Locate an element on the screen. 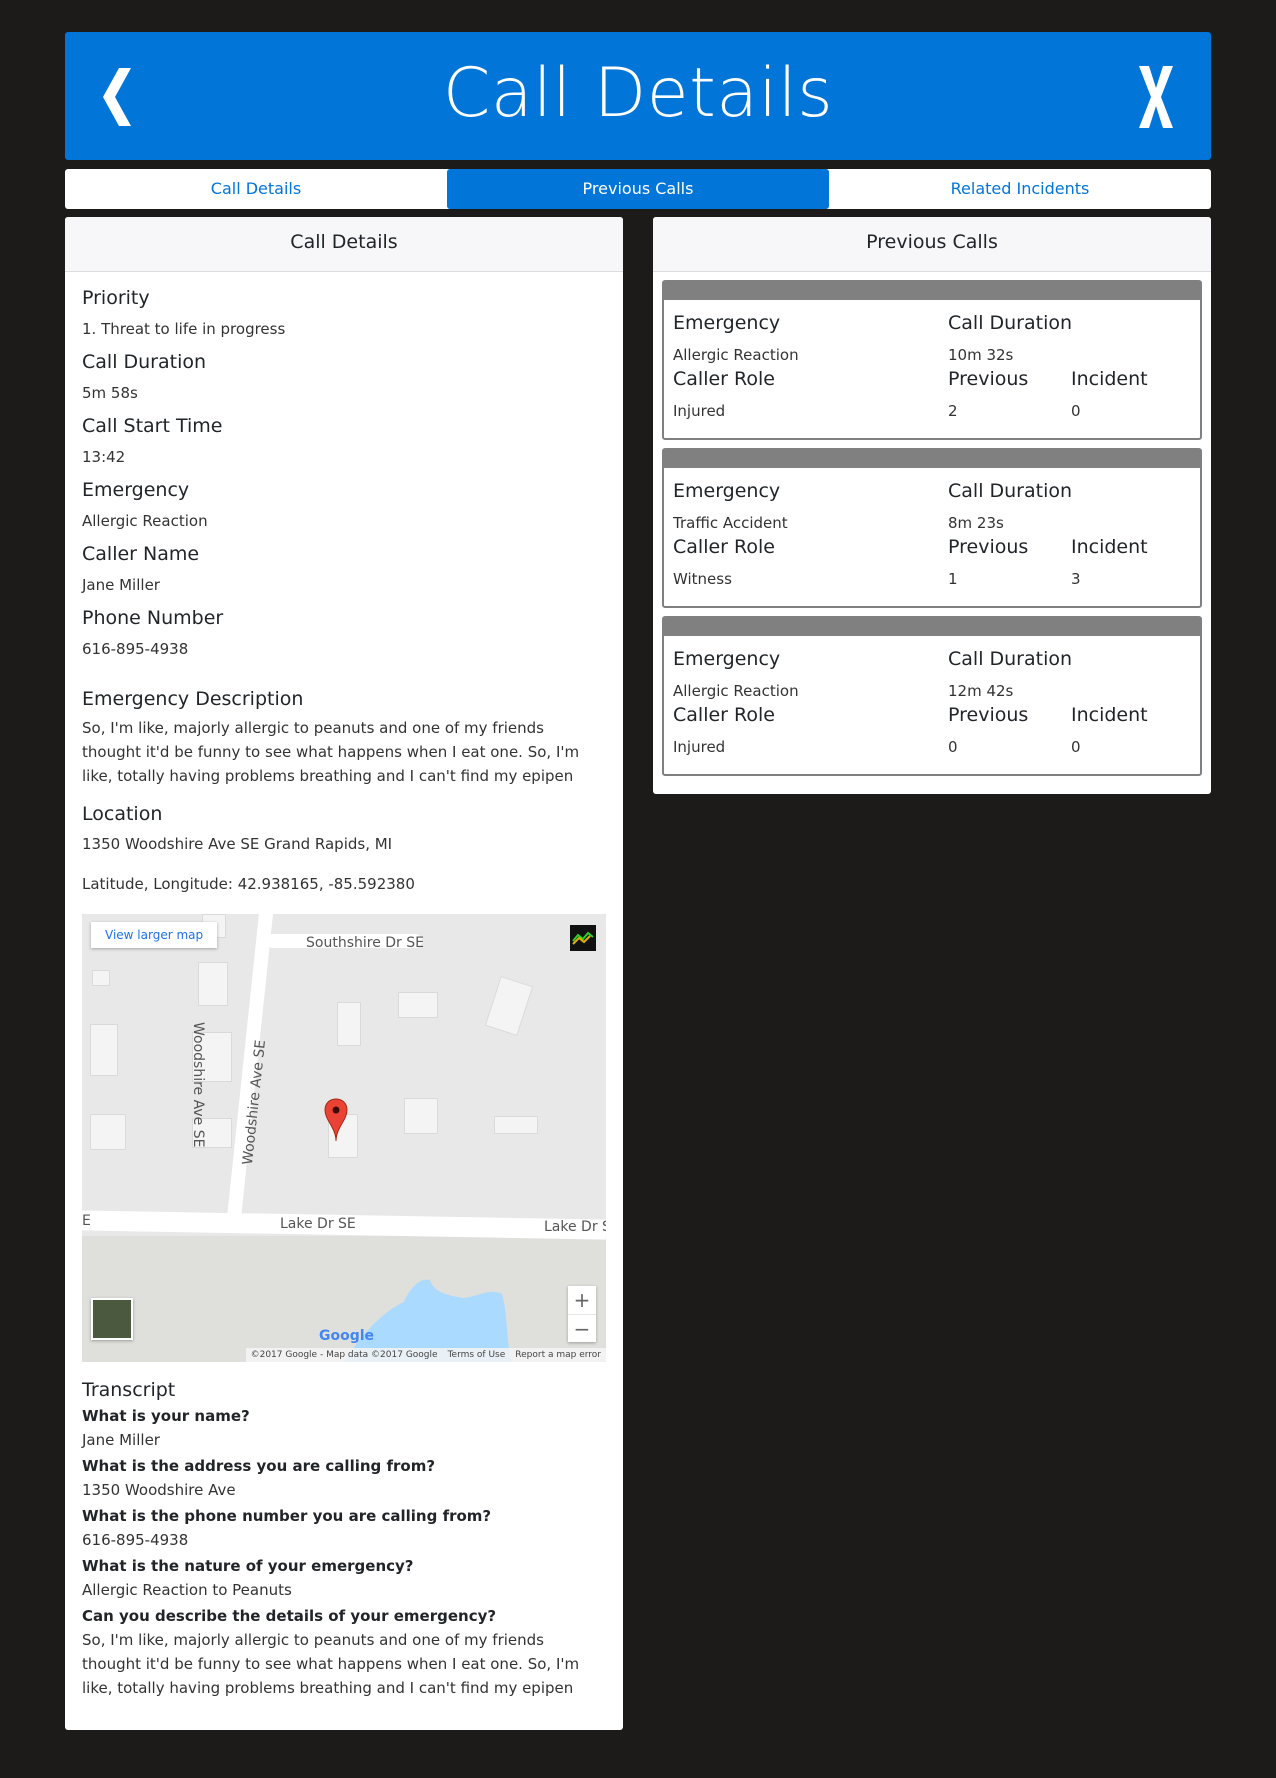 The image size is (1276, 1778). caller-name-value: Jane Miller is located at coordinates (121, 585).